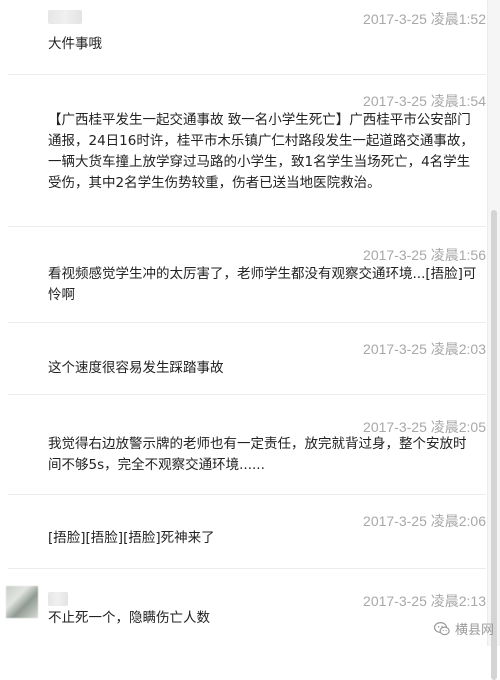 This screenshot has width=500, height=680. What do you see at coordinates (424, 101) in the screenshot?
I see `comment-timestamp: 2017-3-25 凌晨1:54` at bounding box center [424, 101].